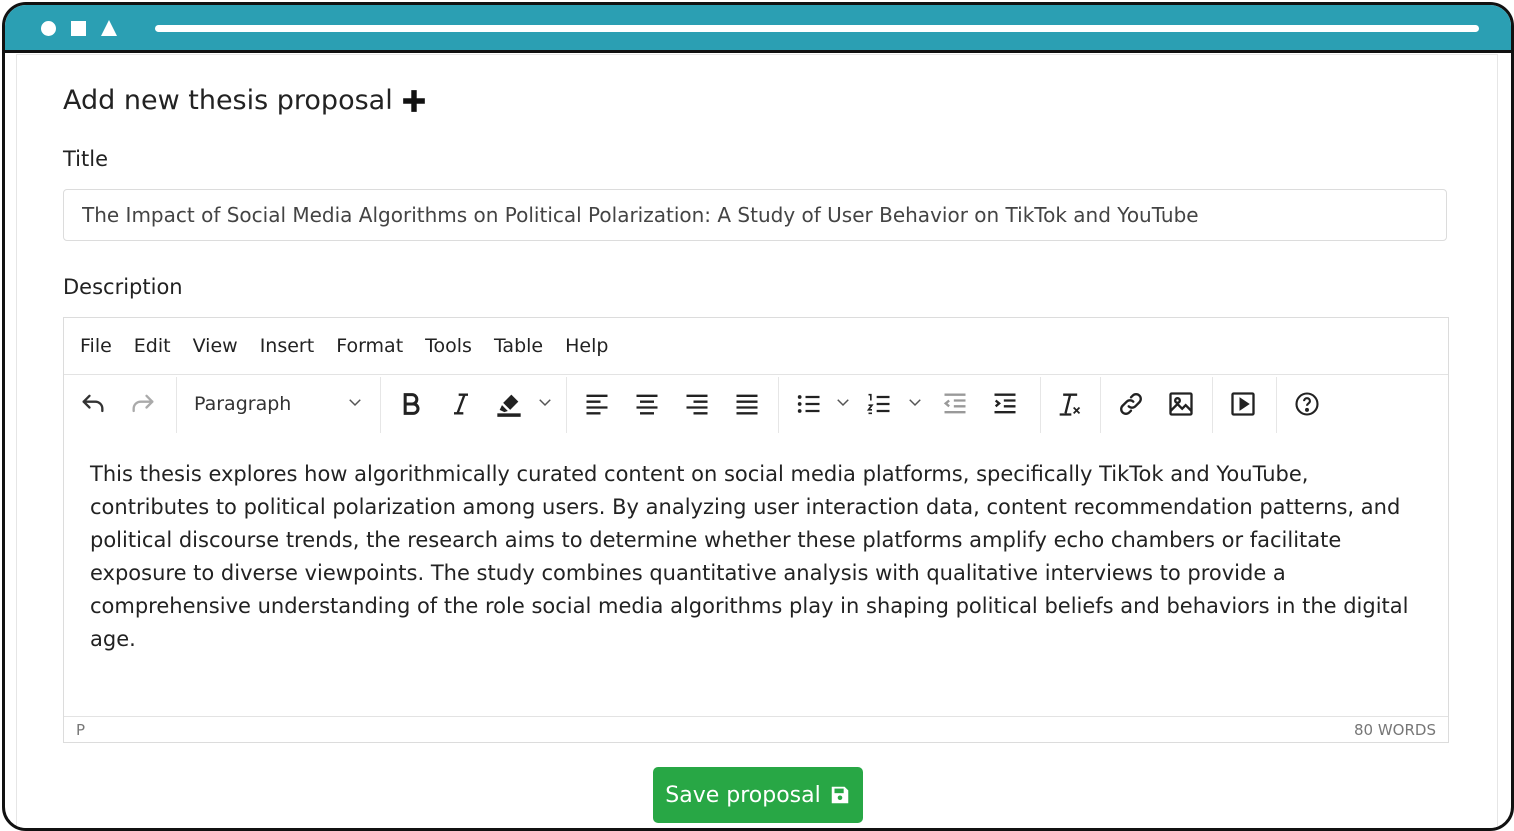 The width and height of the screenshot is (1514, 831). I want to click on bold-icon, so click(411, 404).